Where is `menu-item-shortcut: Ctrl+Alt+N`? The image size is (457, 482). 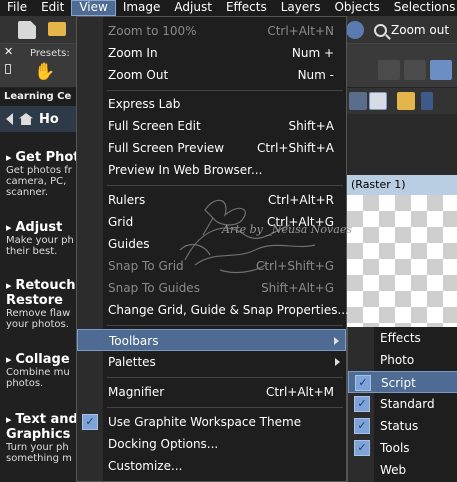
menu-item-shortcut: Ctrl+Alt+N is located at coordinates (300, 31).